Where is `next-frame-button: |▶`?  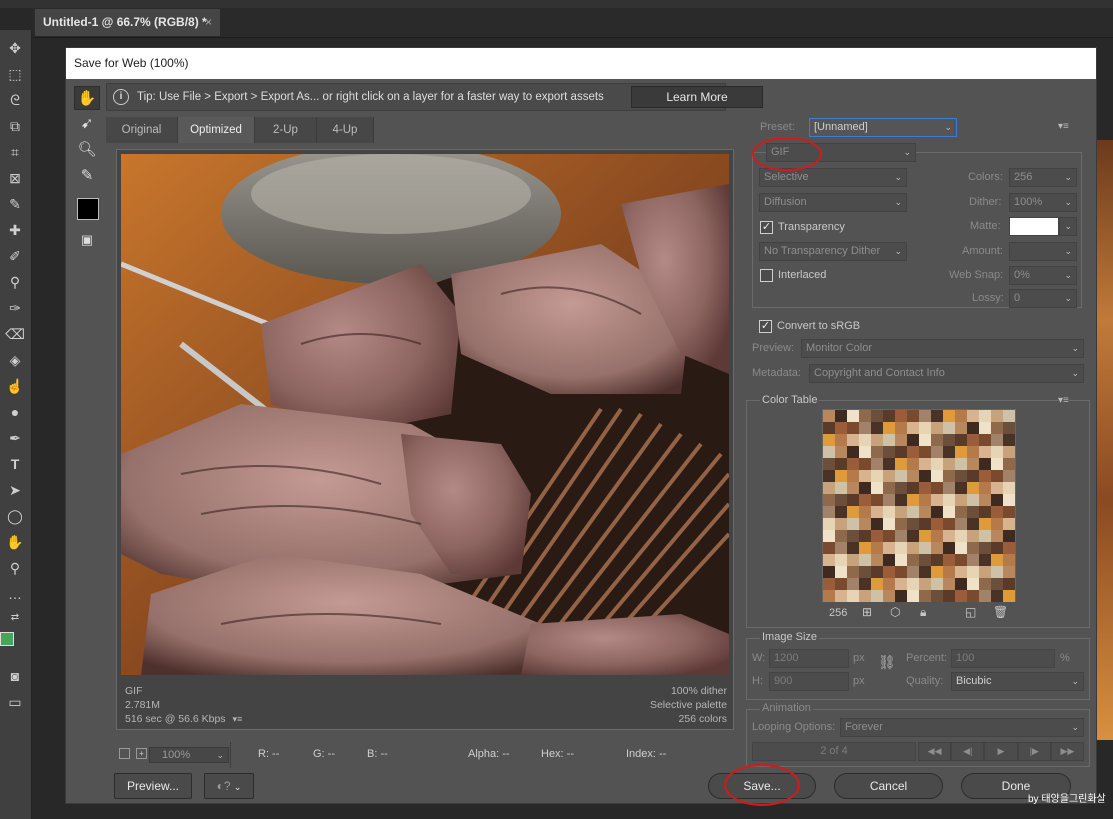
next-frame-button: |▶ is located at coordinates (1034, 751).